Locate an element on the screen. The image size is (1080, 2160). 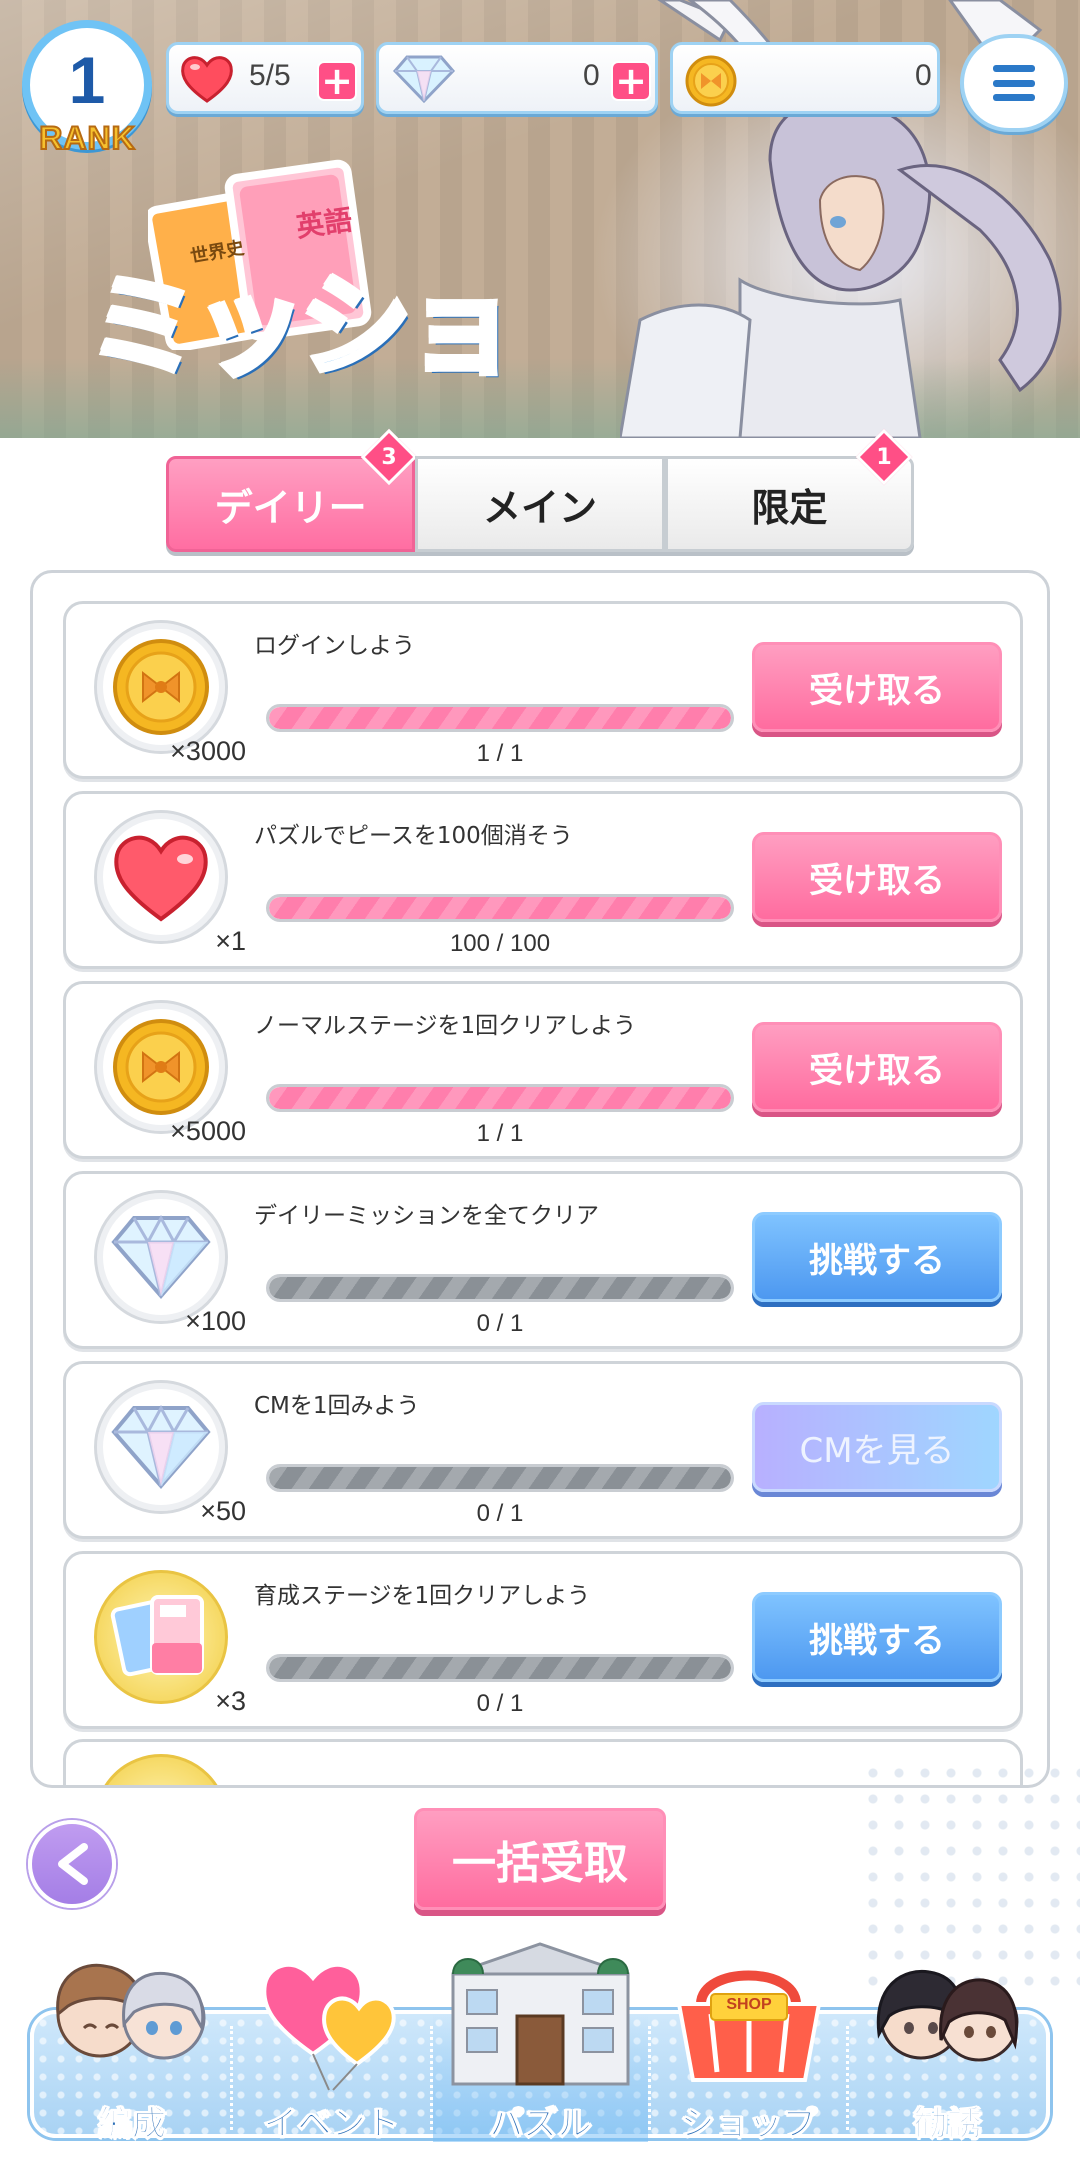
shop-basket-icon is located at coordinates (749, 2026).